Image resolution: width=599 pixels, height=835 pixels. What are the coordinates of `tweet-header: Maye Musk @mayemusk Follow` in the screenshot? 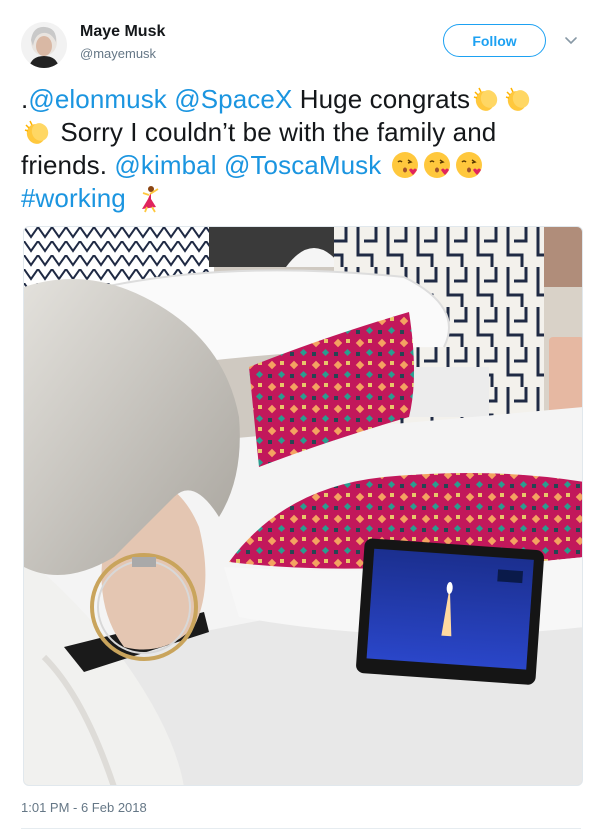 It's located at (301, 44).